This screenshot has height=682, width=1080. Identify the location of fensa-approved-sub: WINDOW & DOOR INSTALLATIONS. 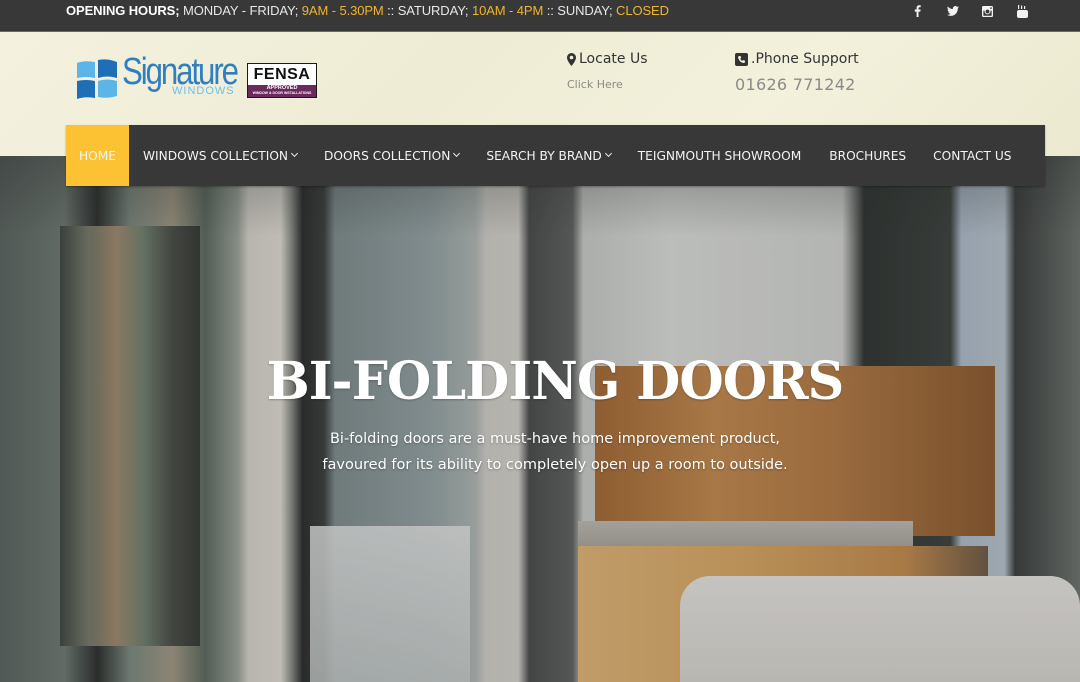
(282, 93).